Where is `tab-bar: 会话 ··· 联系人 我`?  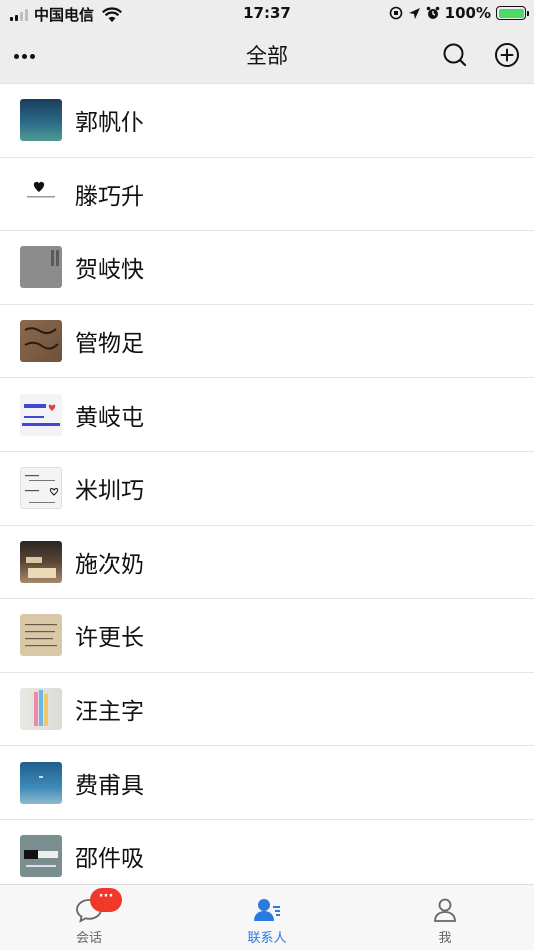 tab-bar: 会话 ··· 联系人 我 is located at coordinates (267, 917).